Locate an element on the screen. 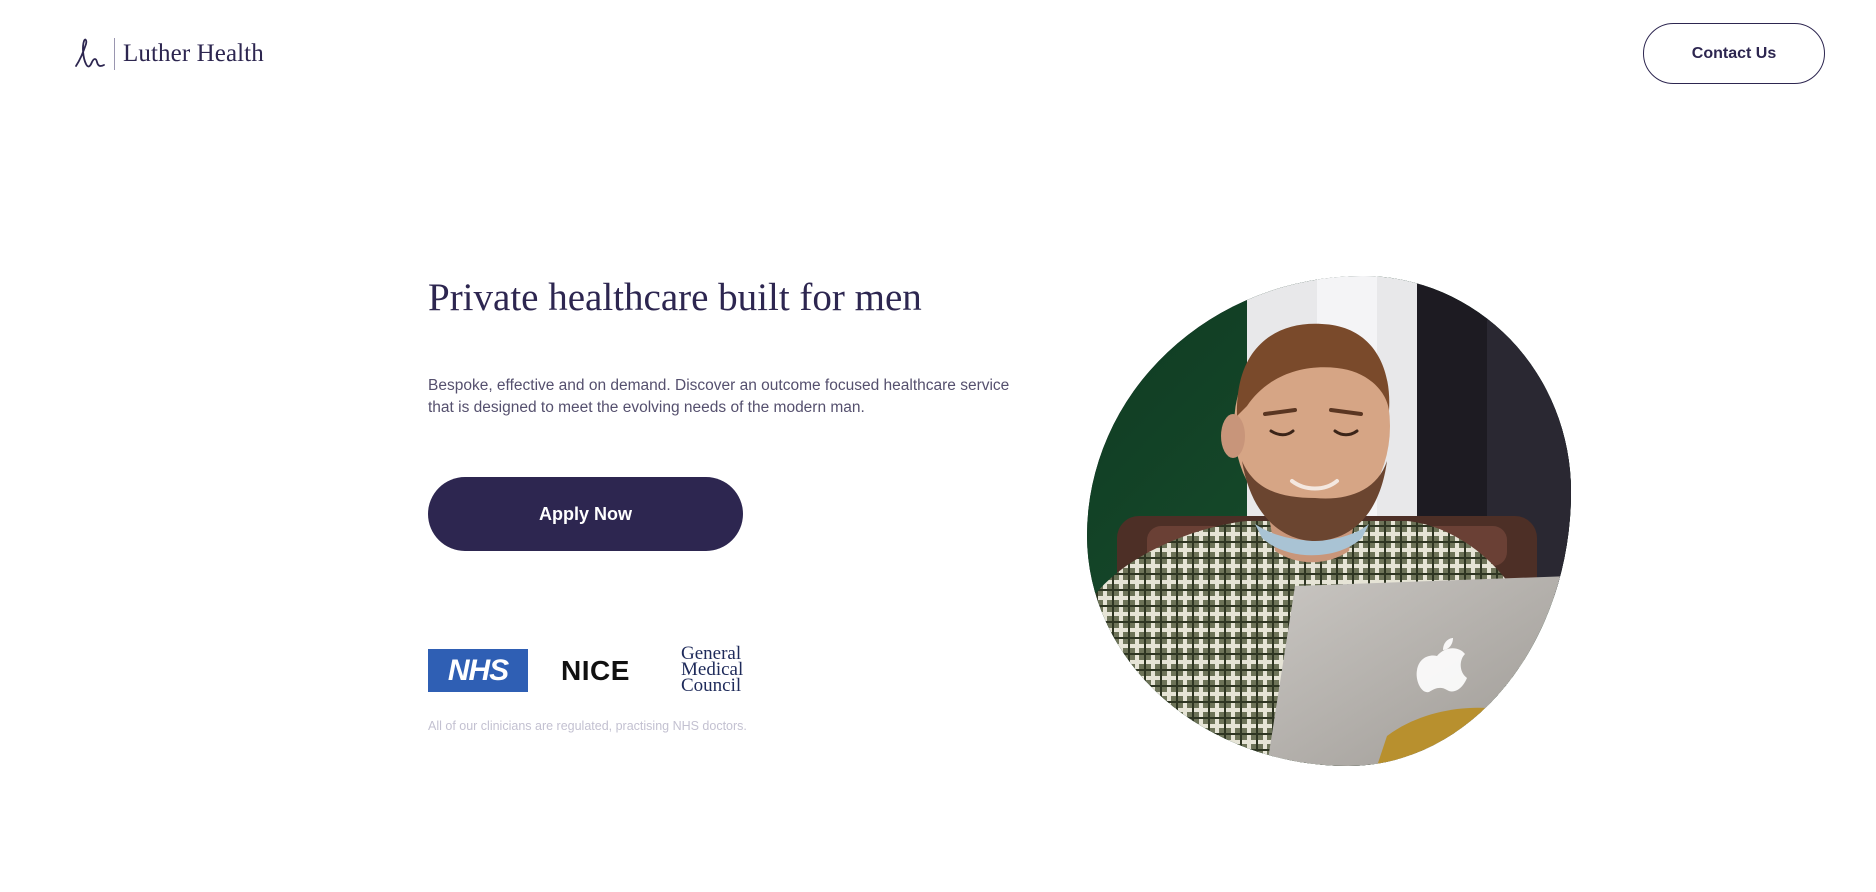  man-with-laptop-photo is located at coordinates (1329, 521).